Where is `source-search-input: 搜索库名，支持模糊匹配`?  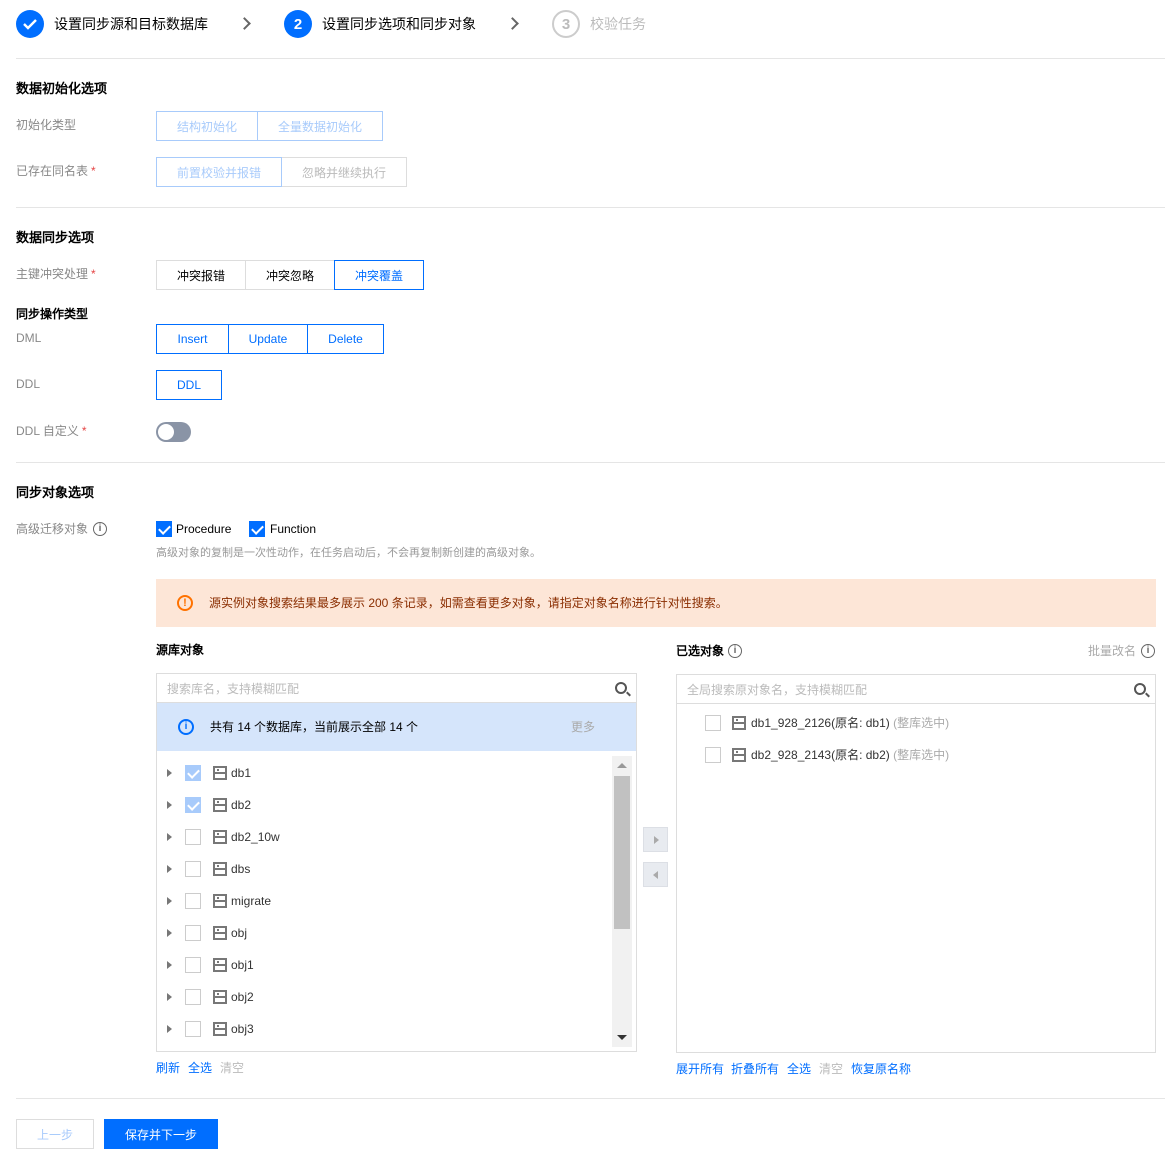
source-search-input: 搜索库名，支持模糊匹配 is located at coordinates (396, 688).